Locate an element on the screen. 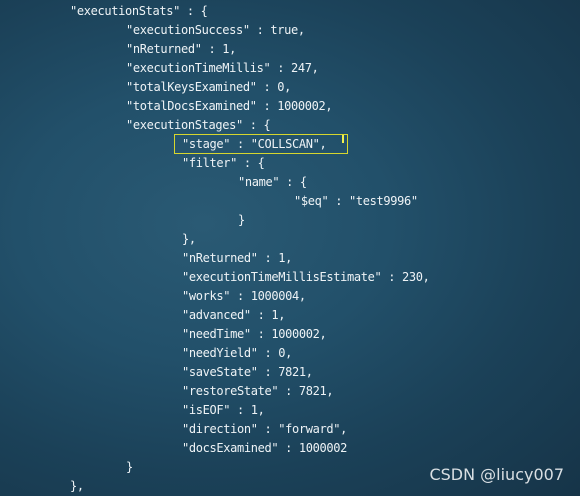  json-line: "executionStats" : { is located at coordinates (139, 11).